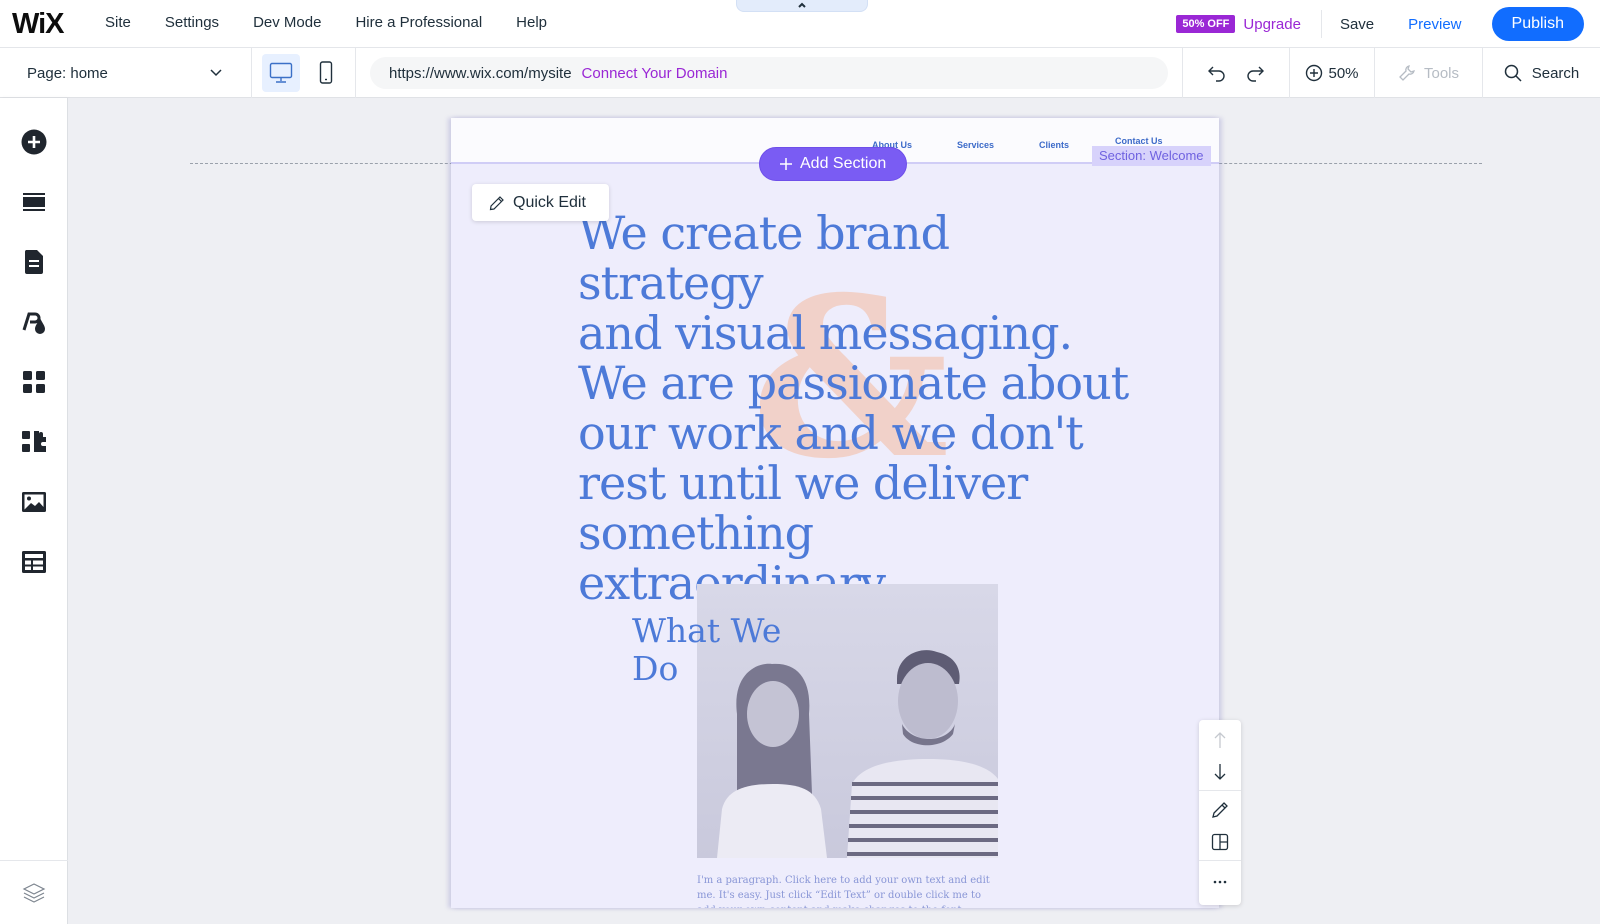  Describe the element at coordinates (1357, 24) in the screenshot. I see `save-button: Save` at that location.